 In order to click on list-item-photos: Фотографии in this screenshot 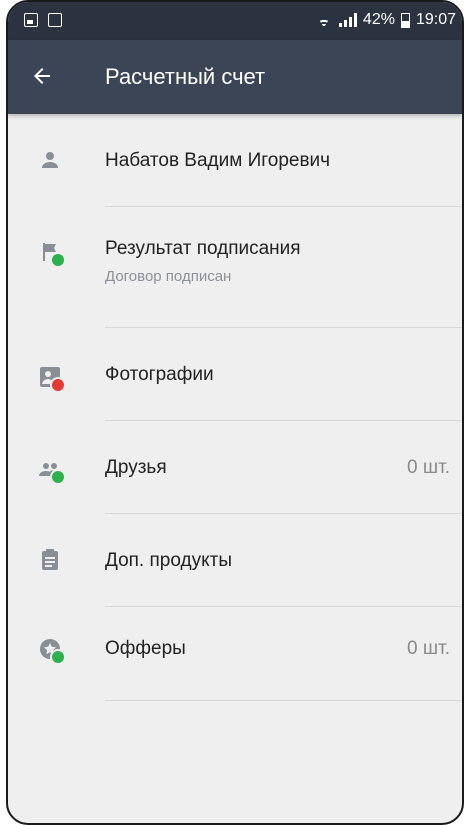, I will do `click(235, 374)`.